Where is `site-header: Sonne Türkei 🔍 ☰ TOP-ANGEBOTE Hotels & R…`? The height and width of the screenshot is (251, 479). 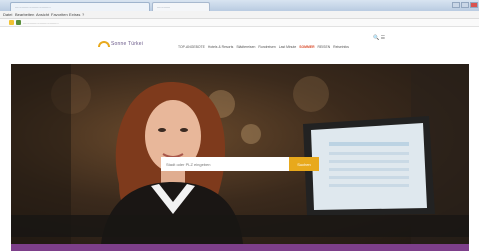 site-header: Sonne Türkei 🔍 ☰ TOP-ANGEBOTE Hotels & R… is located at coordinates (239, 45).